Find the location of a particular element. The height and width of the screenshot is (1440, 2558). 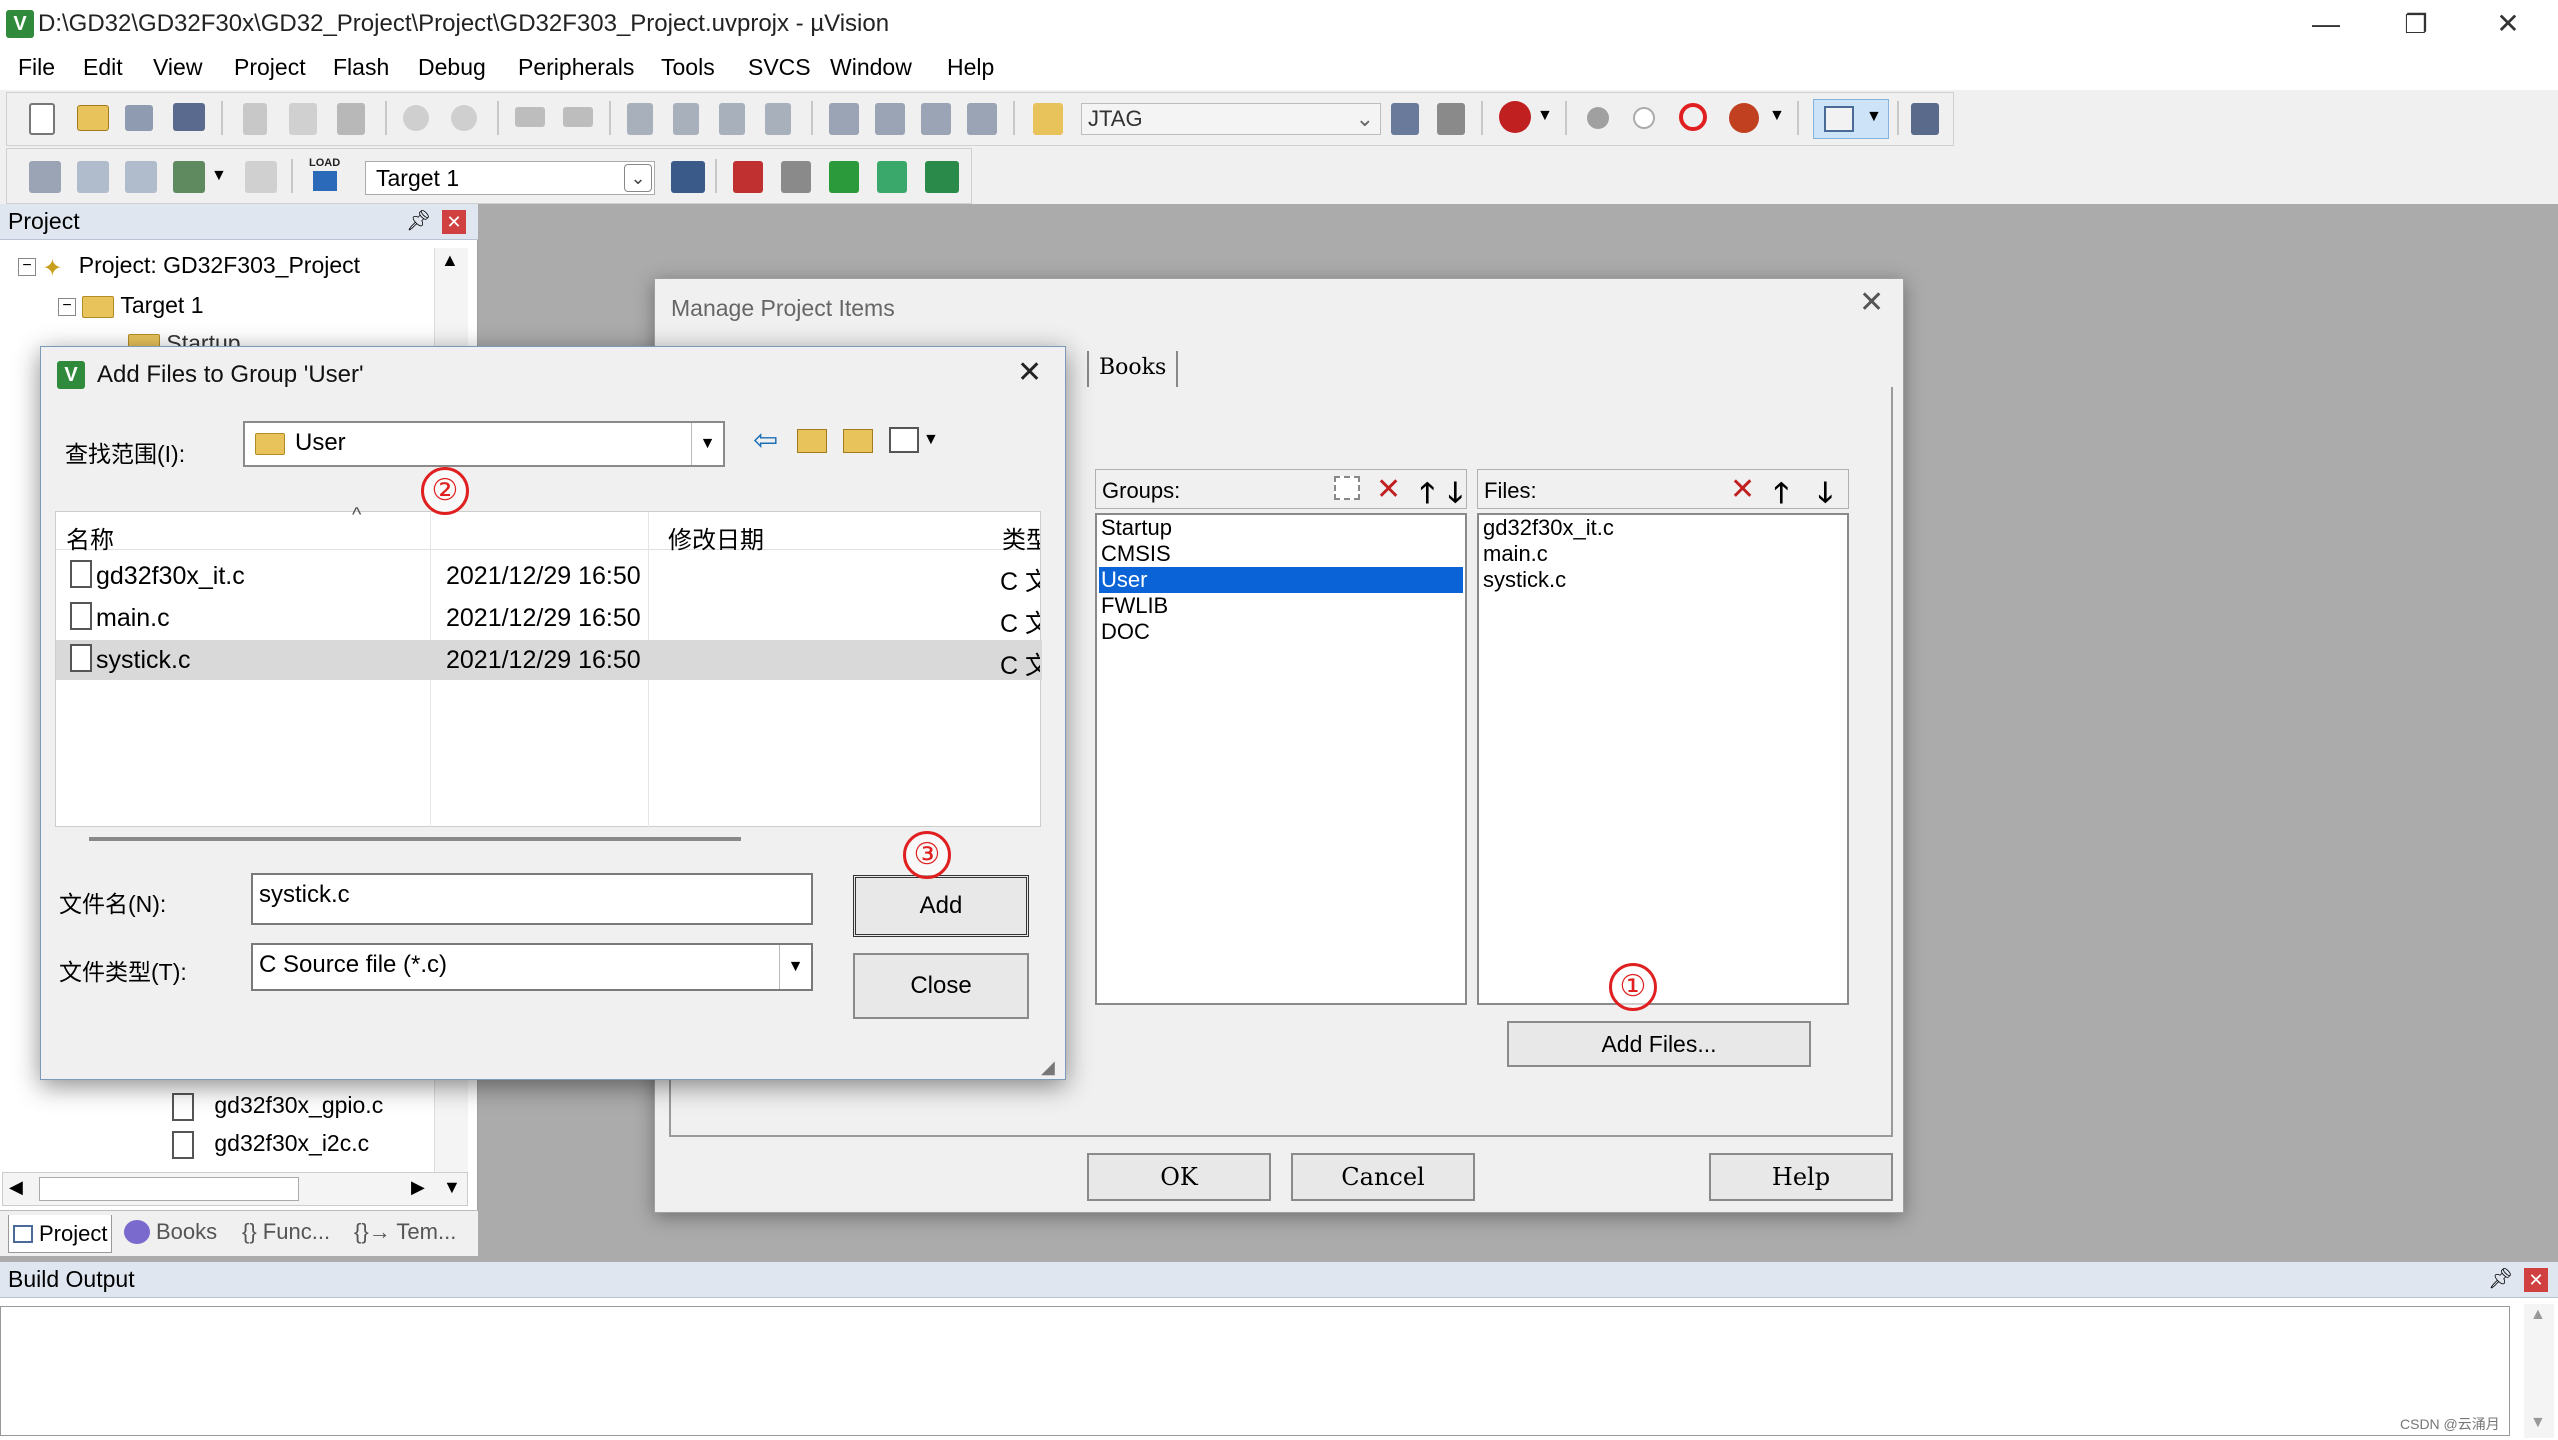

menu-project: Project is located at coordinates (270, 67).